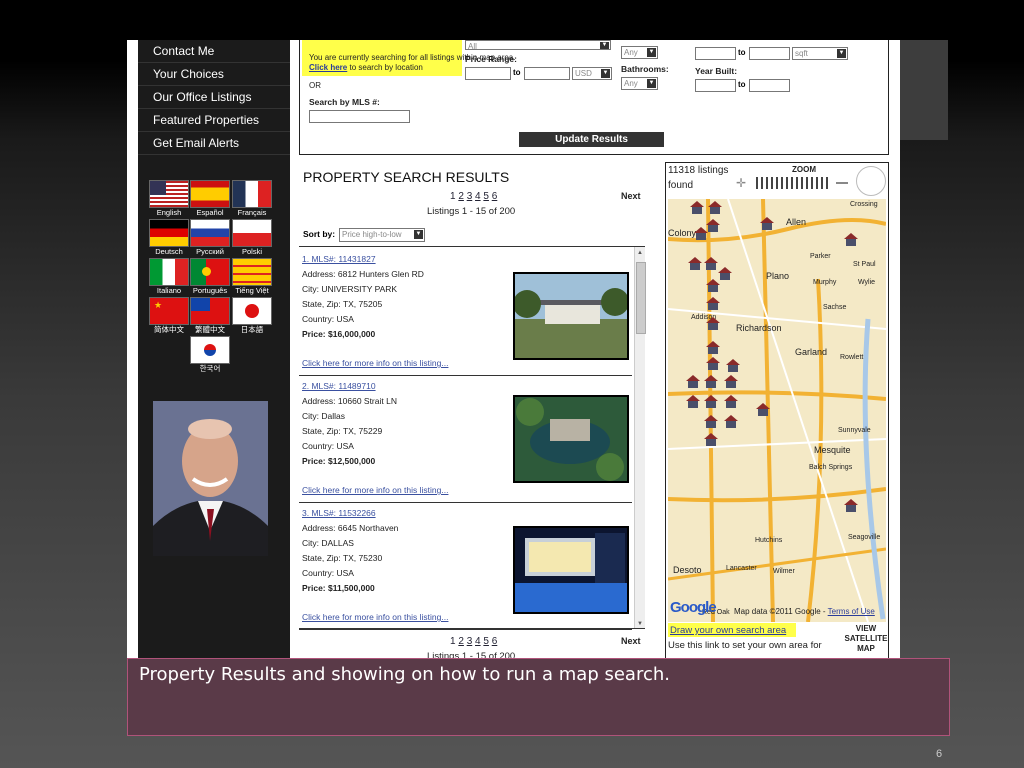 This screenshot has height=768, width=1024. Describe the element at coordinates (252, 199) in the screenshot. I see `lang-francais: Français` at that location.